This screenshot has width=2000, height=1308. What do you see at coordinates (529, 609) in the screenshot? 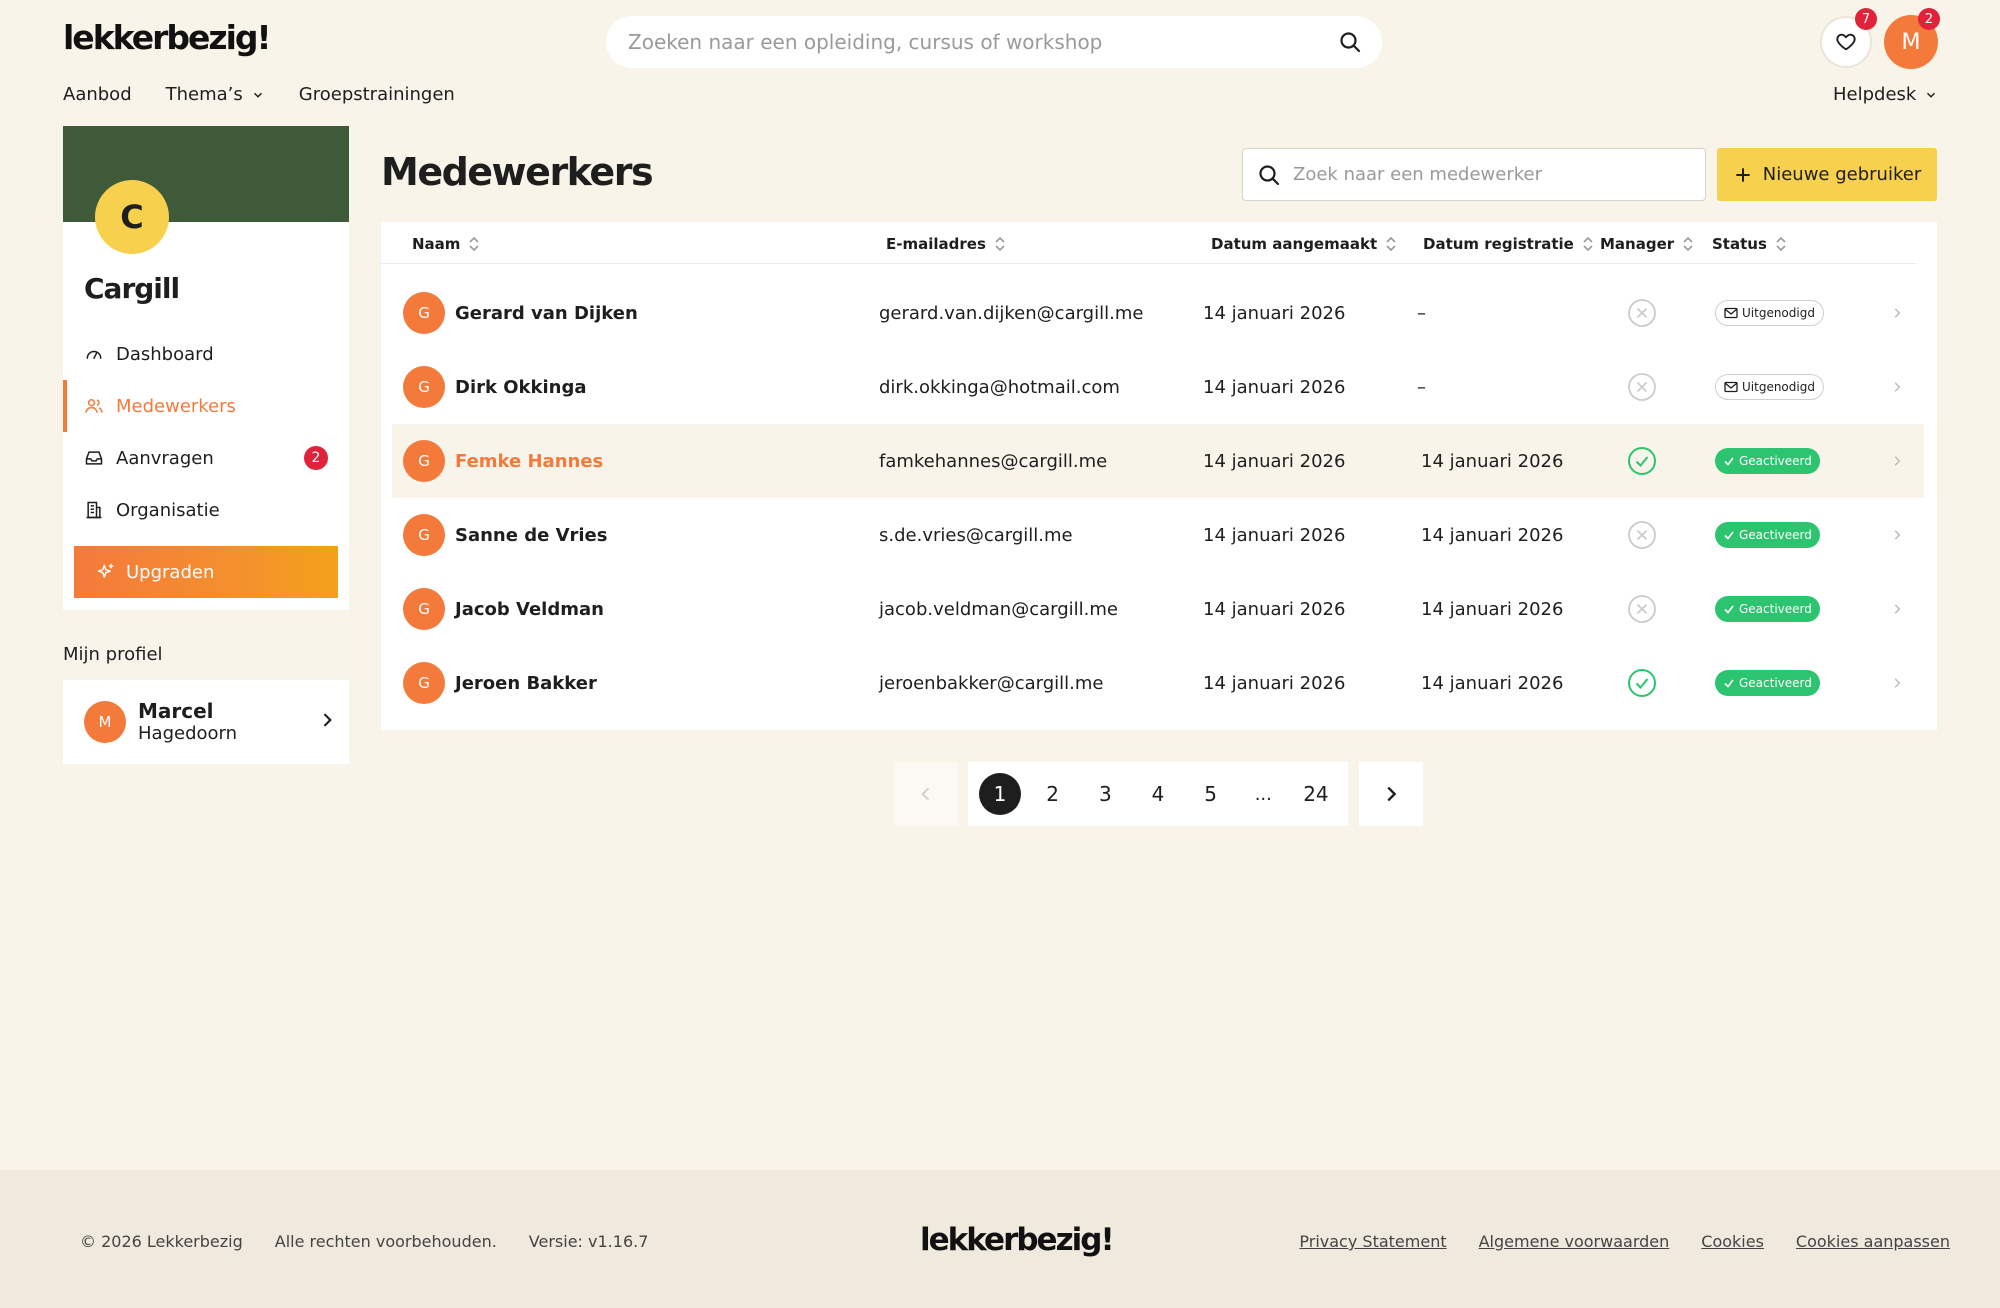
I see `employee-name: Jacob Veldman` at bounding box center [529, 609].